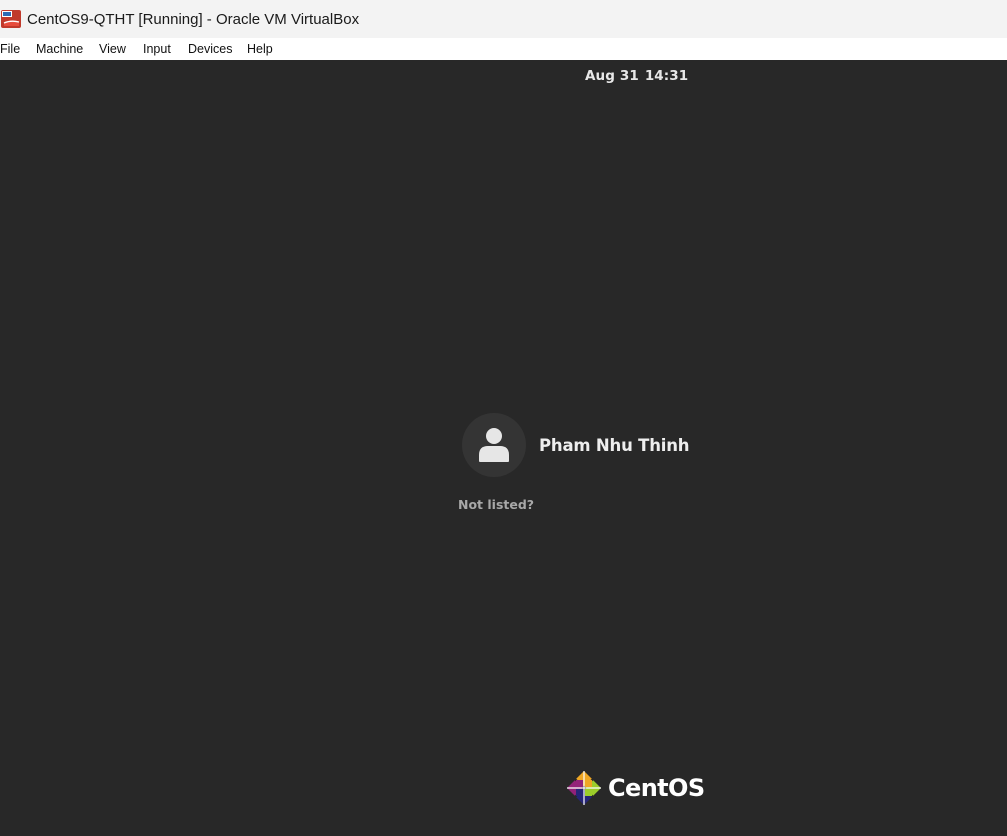  What do you see at coordinates (59, 49) in the screenshot?
I see `menu-machine: Machine` at bounding box center [59, 49].